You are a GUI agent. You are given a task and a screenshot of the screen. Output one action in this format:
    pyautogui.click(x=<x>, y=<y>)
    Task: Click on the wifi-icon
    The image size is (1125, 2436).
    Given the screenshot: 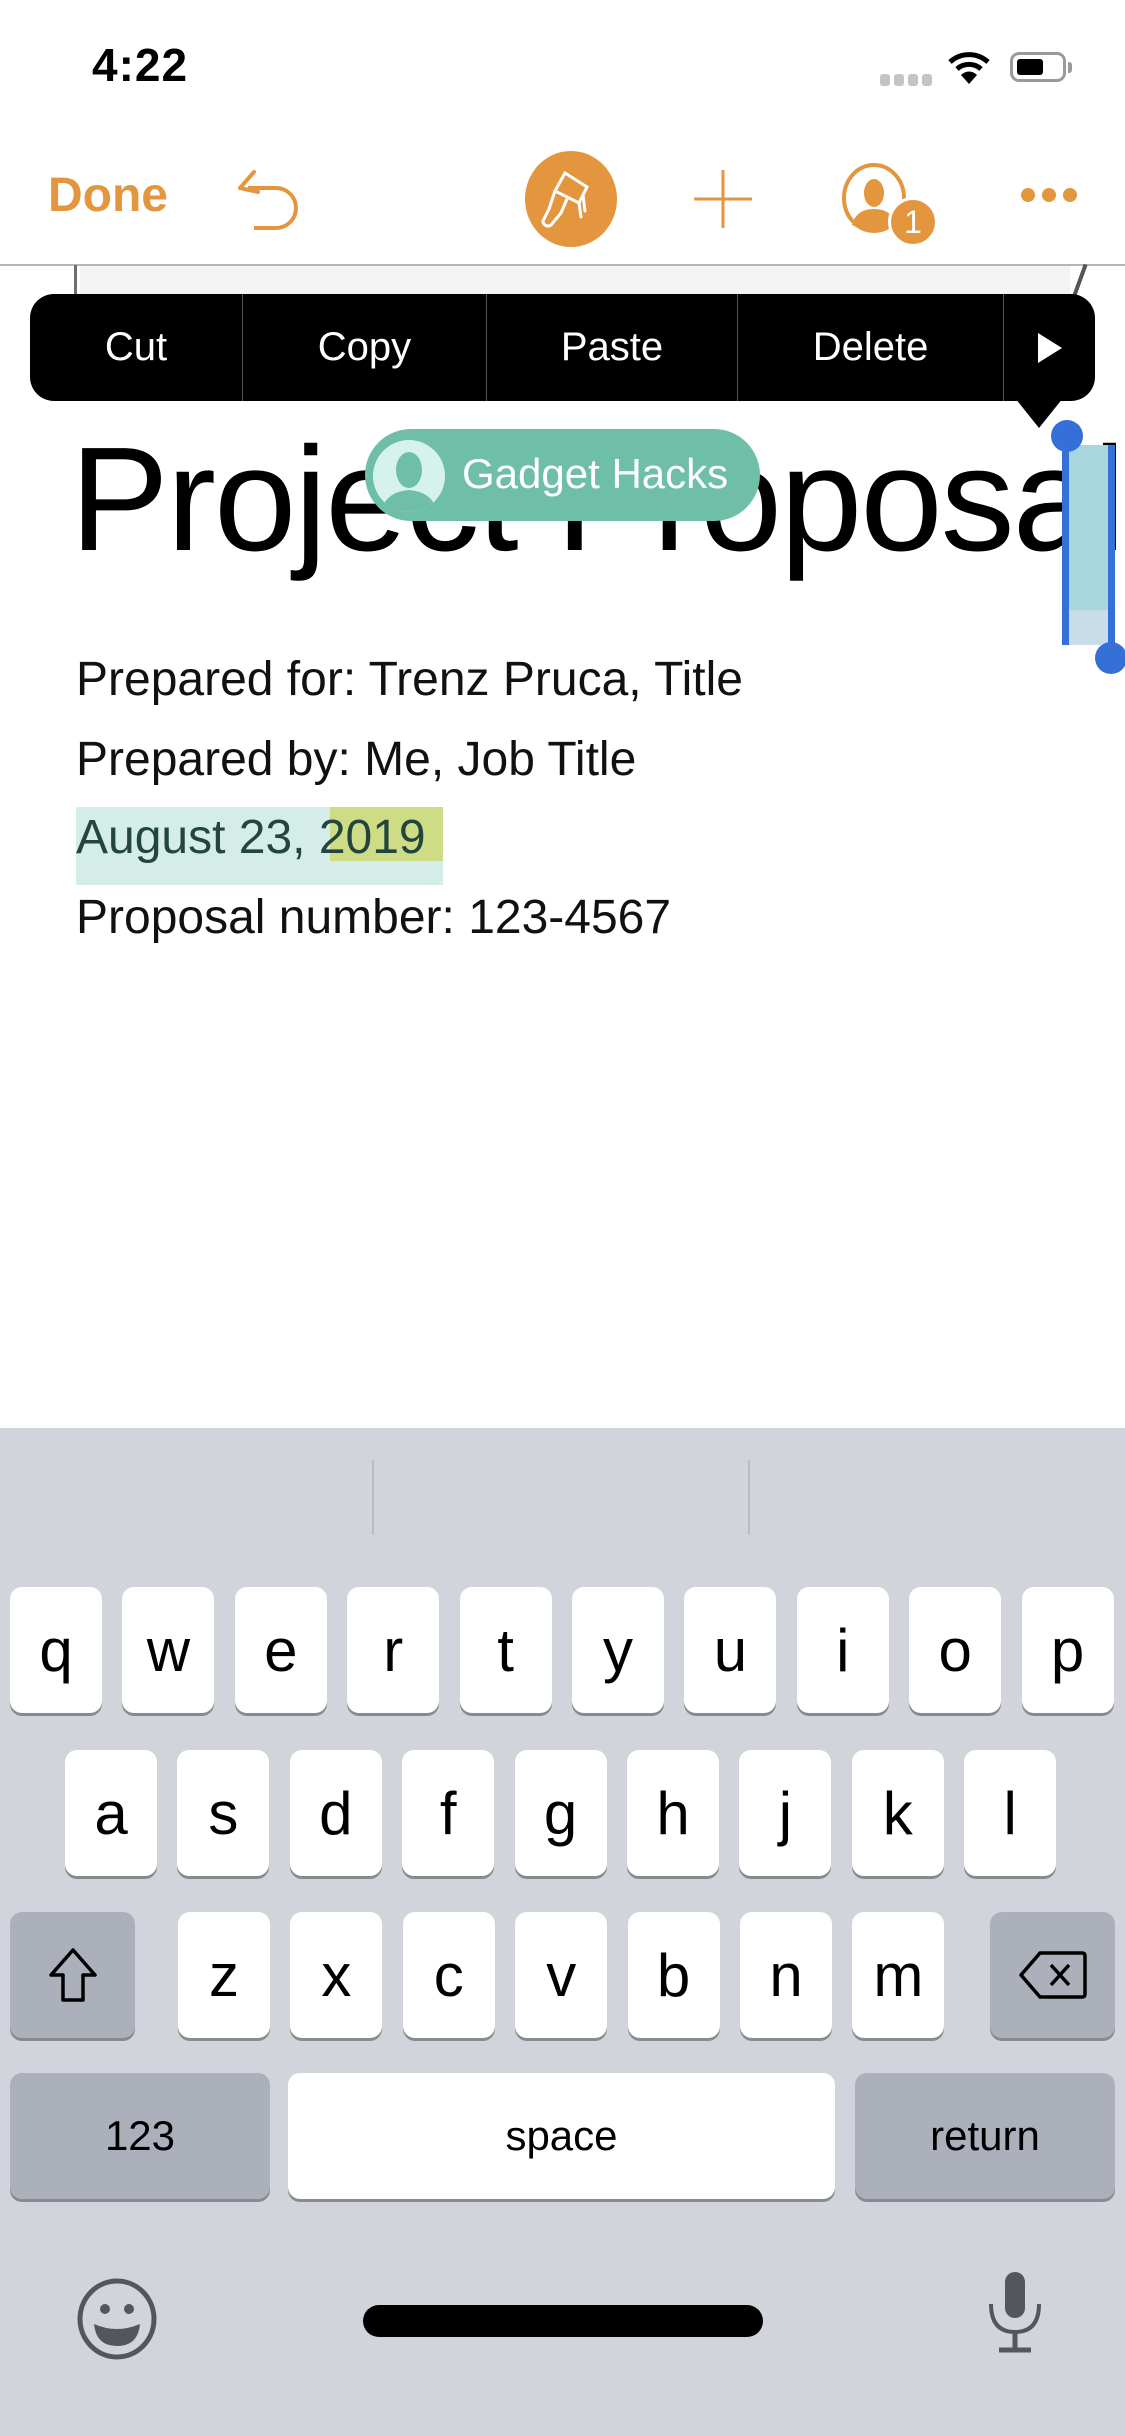 What is the action you would take?
    pyautogui.click(x=969, y=68)
    